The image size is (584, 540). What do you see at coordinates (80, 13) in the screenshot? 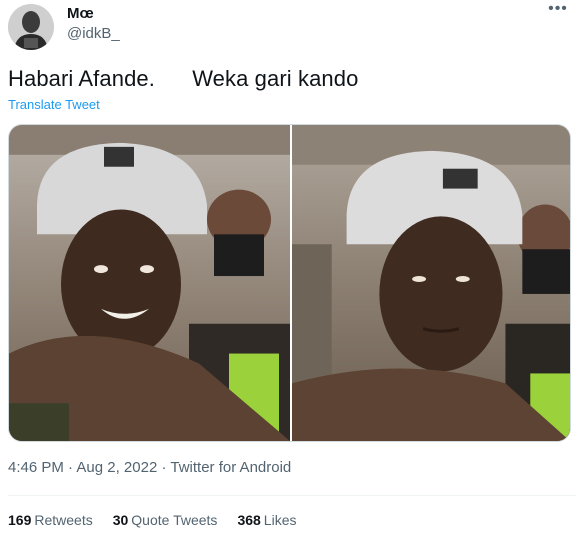
I see `author-display-name: Mœ` at bounding box center [80, 13].